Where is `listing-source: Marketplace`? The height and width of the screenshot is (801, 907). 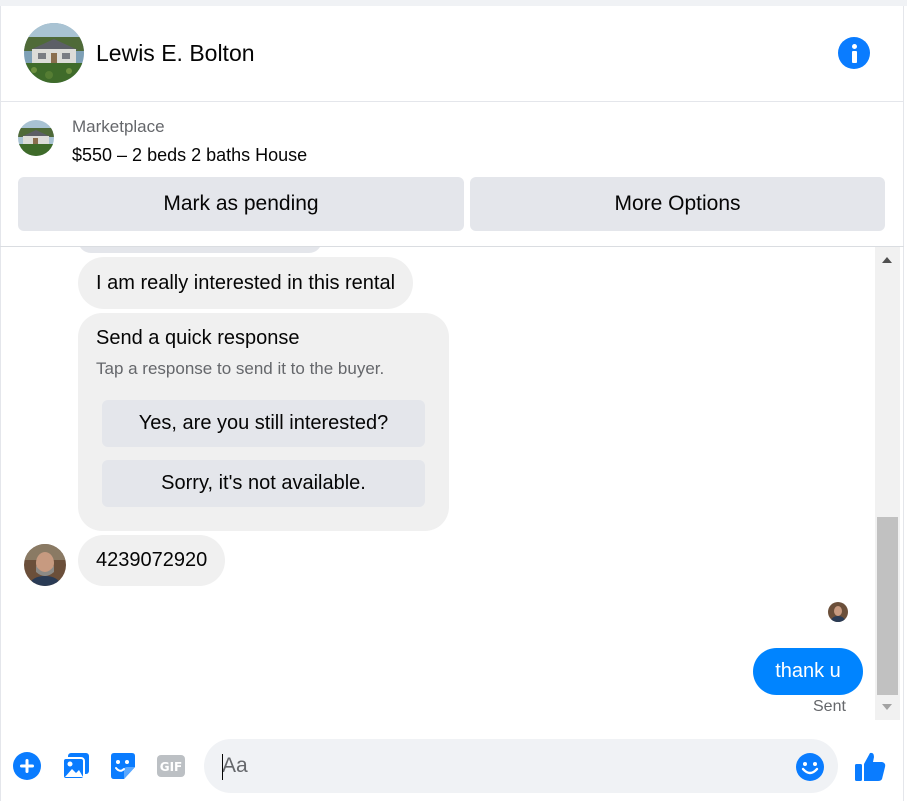 listing-source: Marketplace is located at coordinates (118, 126).